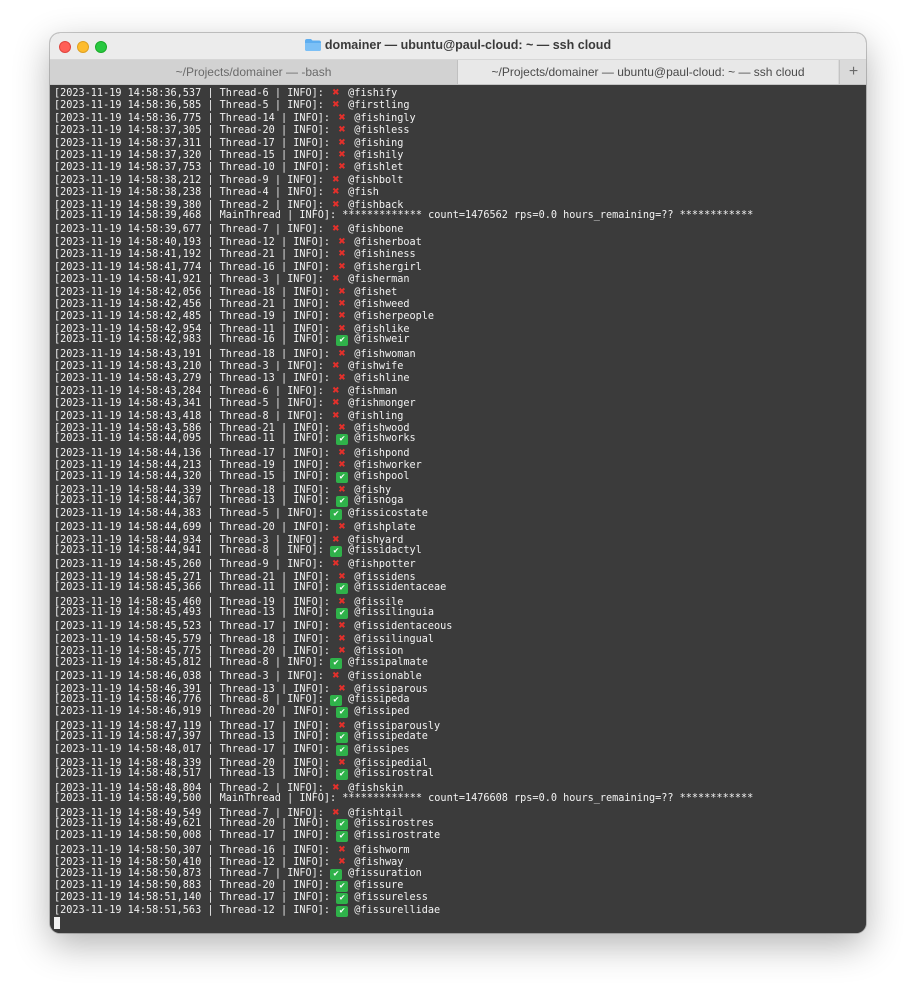  What do you see at coordinates (388, 242) in the screenshot?
I see `log-handle: @fisherboat` at bounding box center [388, 242].